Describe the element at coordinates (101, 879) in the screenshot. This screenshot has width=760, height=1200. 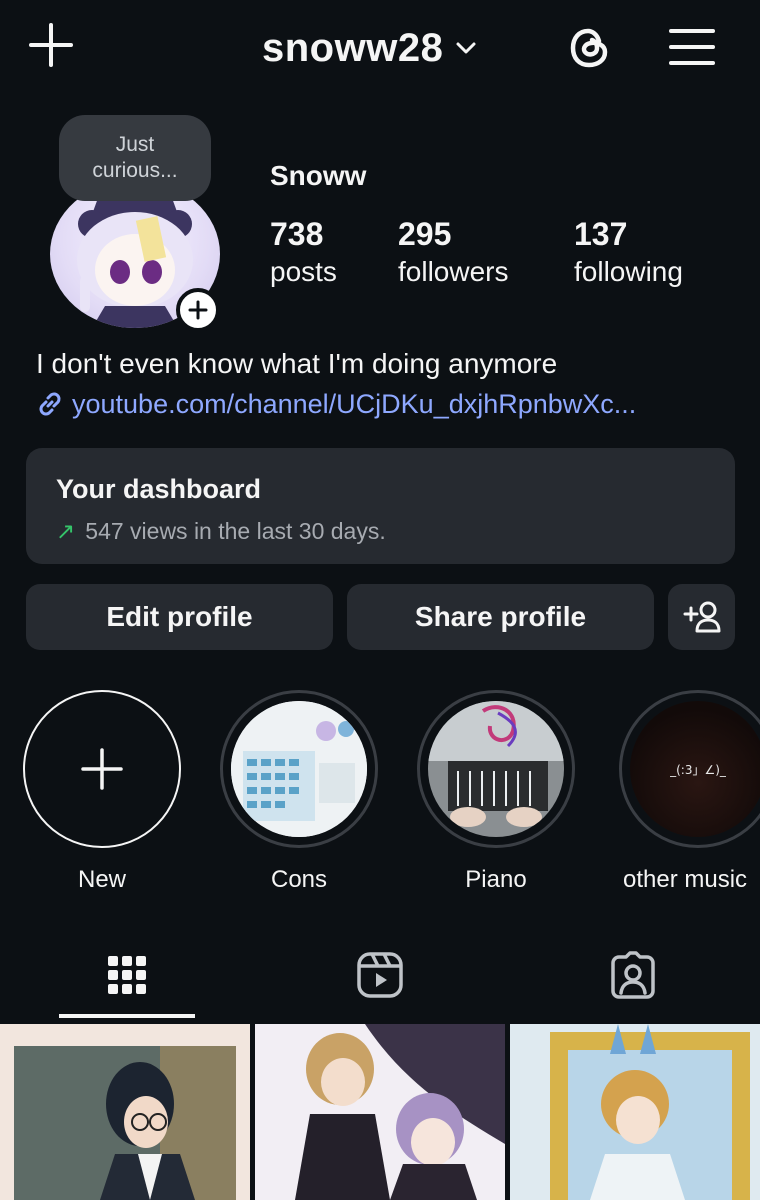
I see `highlight-label: New` at that location.